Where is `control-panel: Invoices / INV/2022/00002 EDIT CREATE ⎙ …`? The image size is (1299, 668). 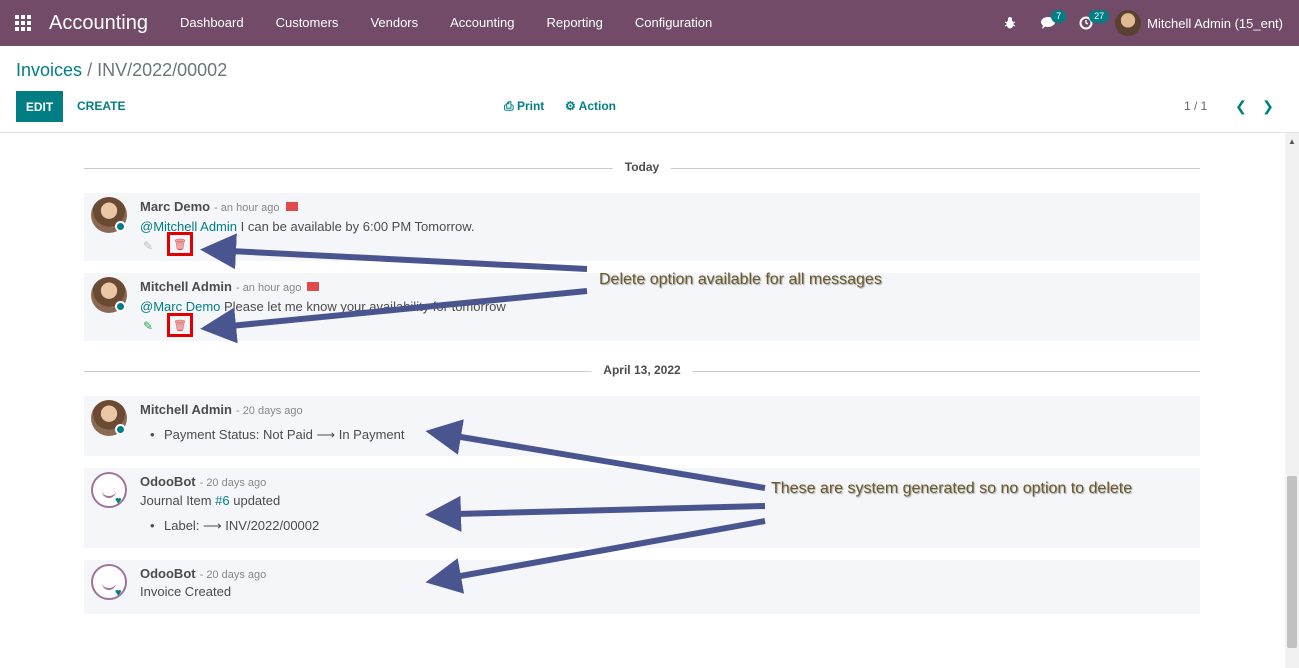
control-panel: Invoices / INV/2022/00002 EDIT CREATE ⎙ … is located at coordinates (649, 89).